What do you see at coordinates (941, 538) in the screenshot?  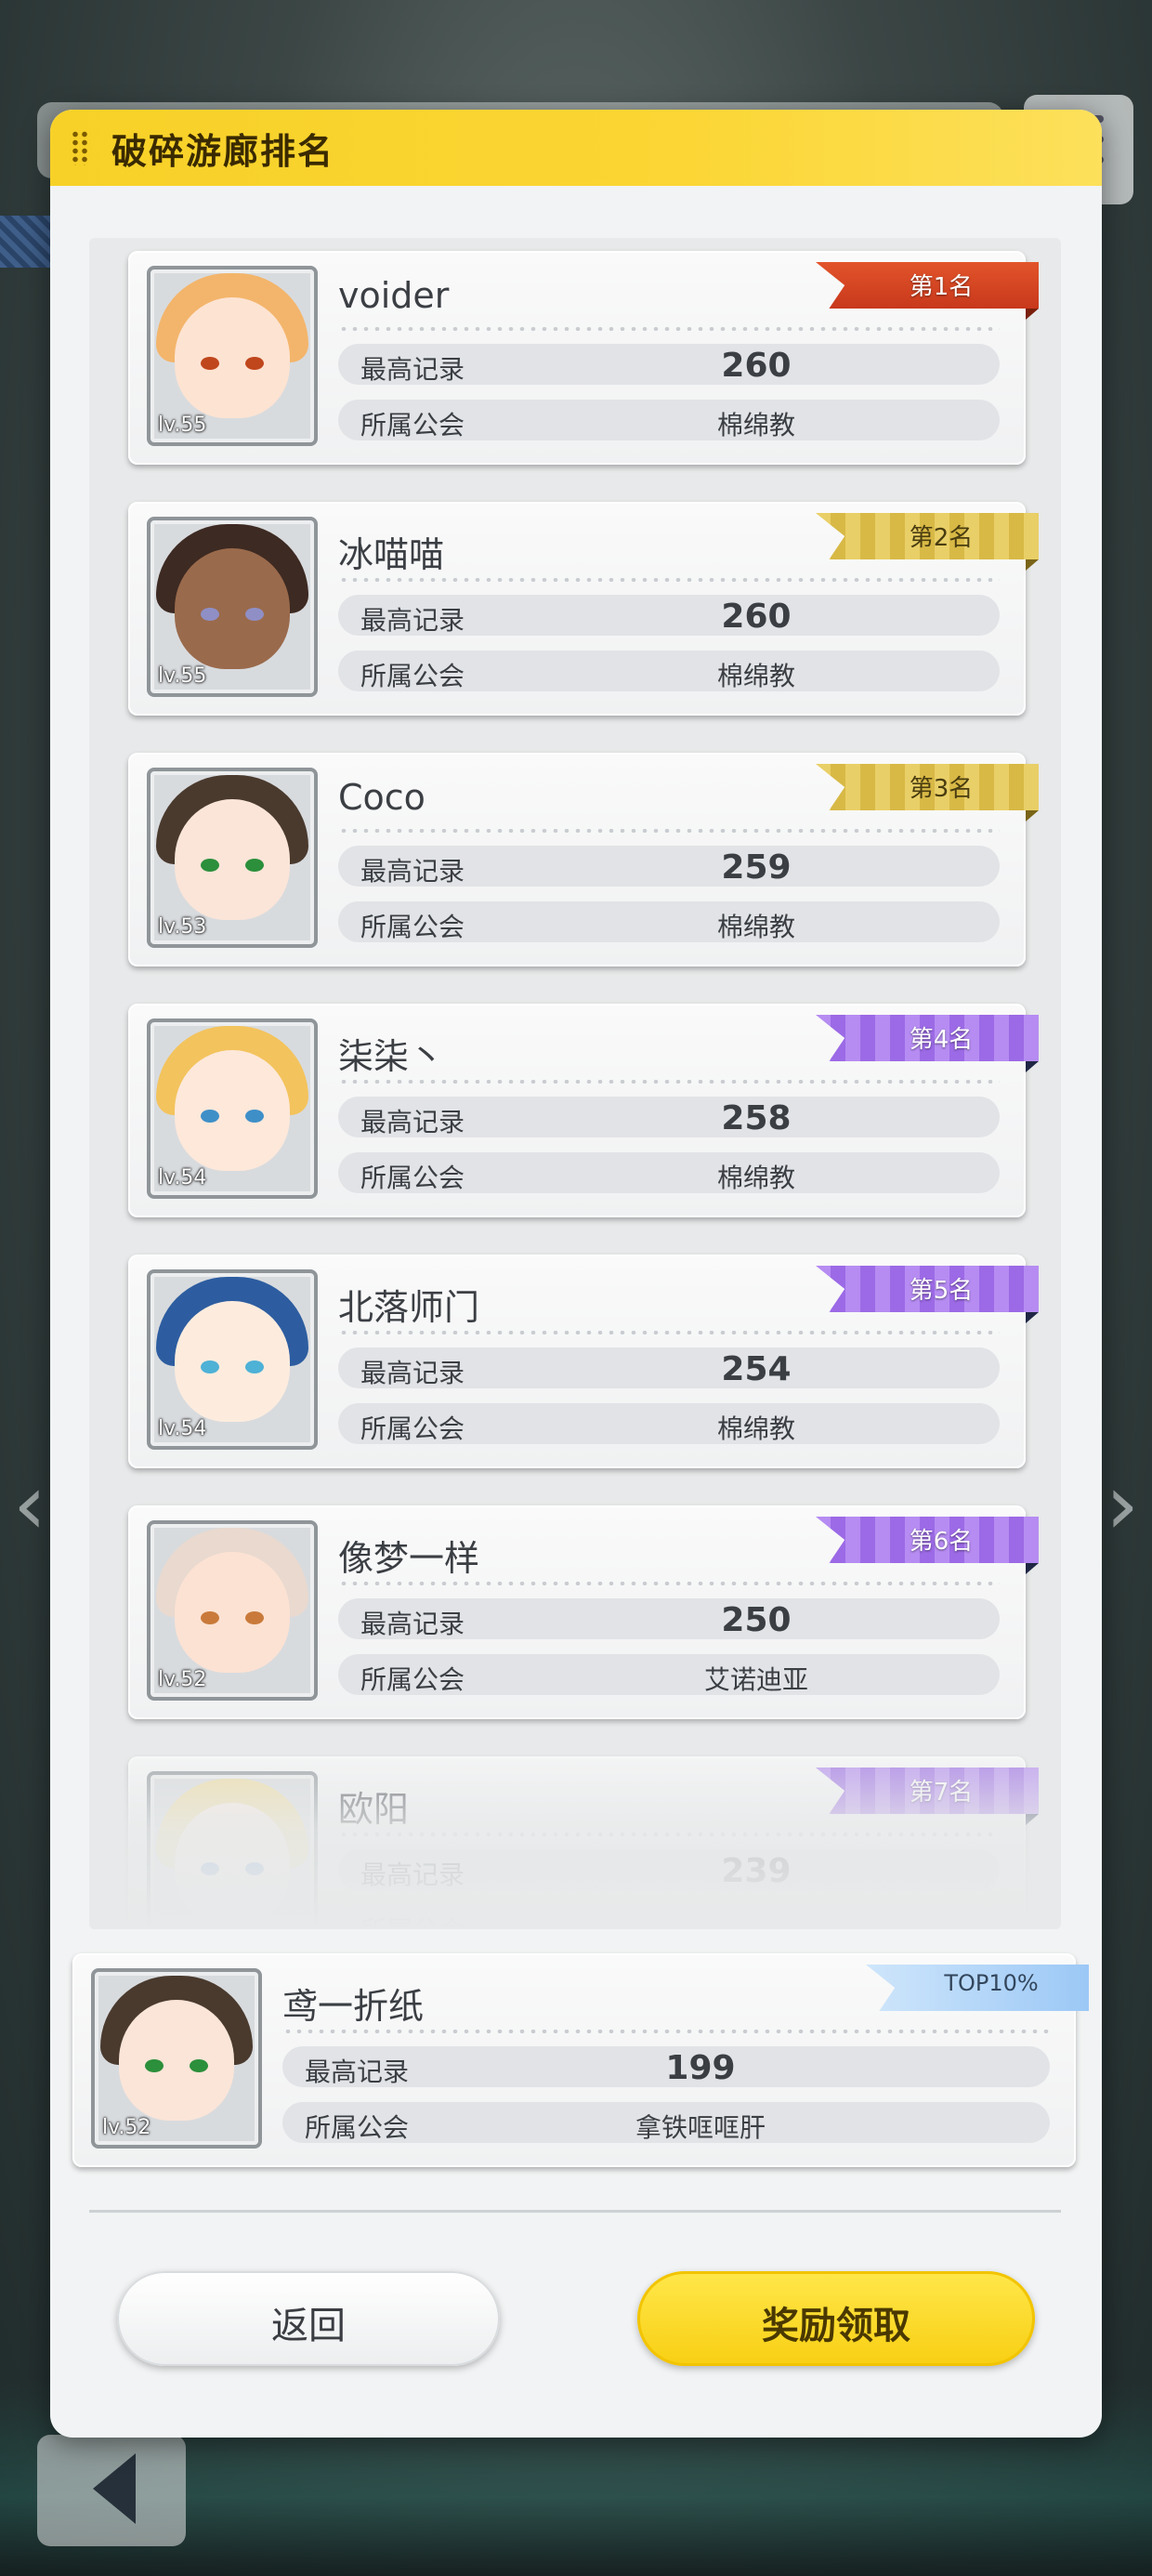 I see `rank-label: 第2名` at bounding box center [941, 538].